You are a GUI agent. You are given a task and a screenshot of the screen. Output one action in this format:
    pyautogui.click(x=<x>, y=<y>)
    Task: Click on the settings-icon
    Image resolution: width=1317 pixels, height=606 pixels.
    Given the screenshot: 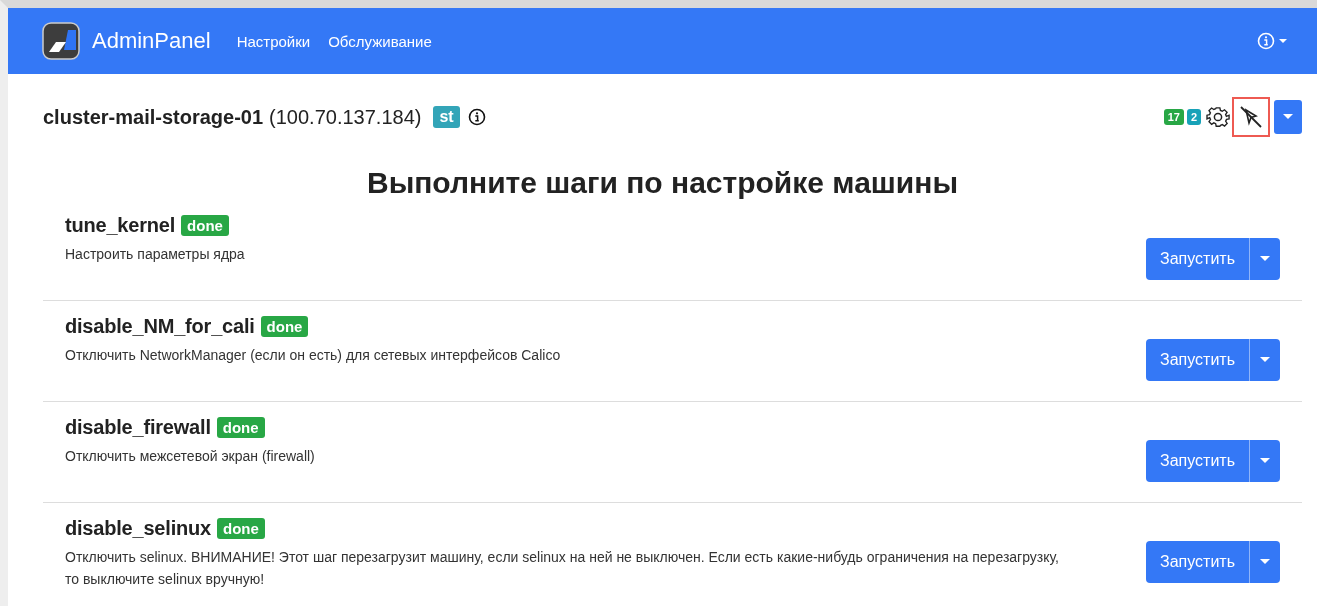 What is the action you would take?
    pyautogui.click(x=1218, y=117)
    